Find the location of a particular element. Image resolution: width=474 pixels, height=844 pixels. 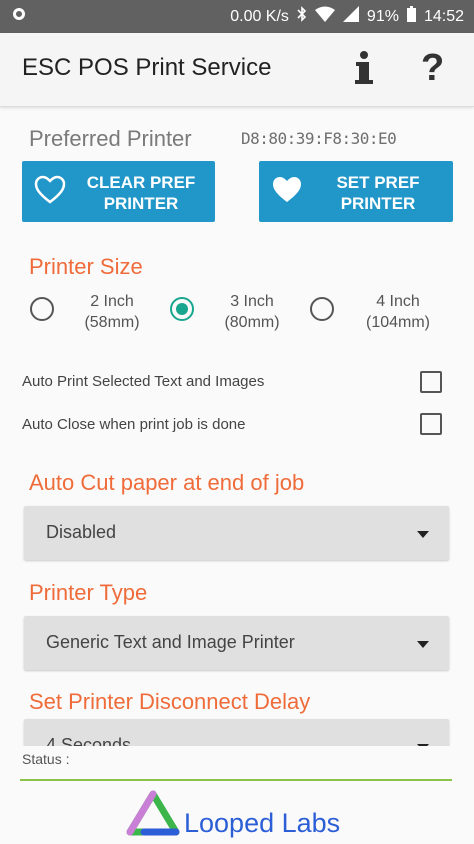

preferred-printer-mac: D8:80:39:F8:30:E0 is located at coordinates (319, 138).